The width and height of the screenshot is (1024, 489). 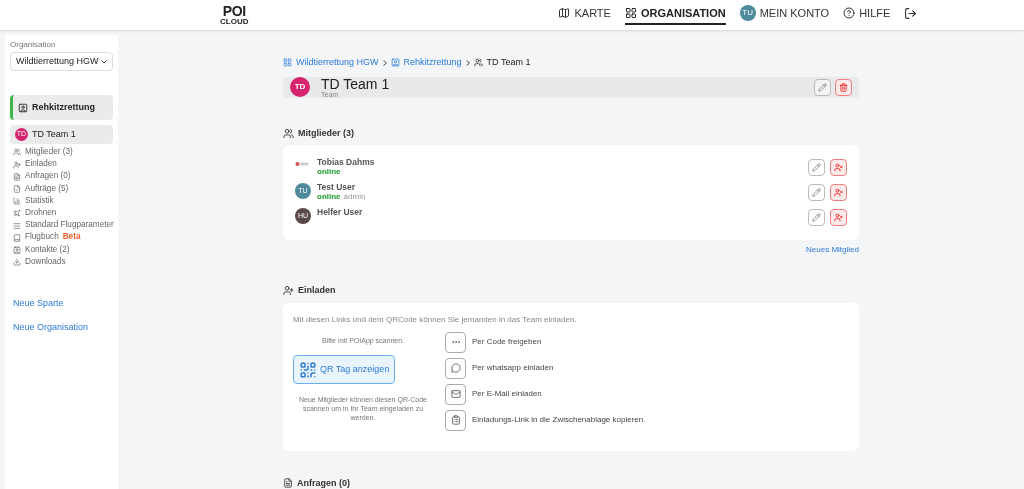 I want to click on nav-link: KARTE, so click(x=584, y=15).